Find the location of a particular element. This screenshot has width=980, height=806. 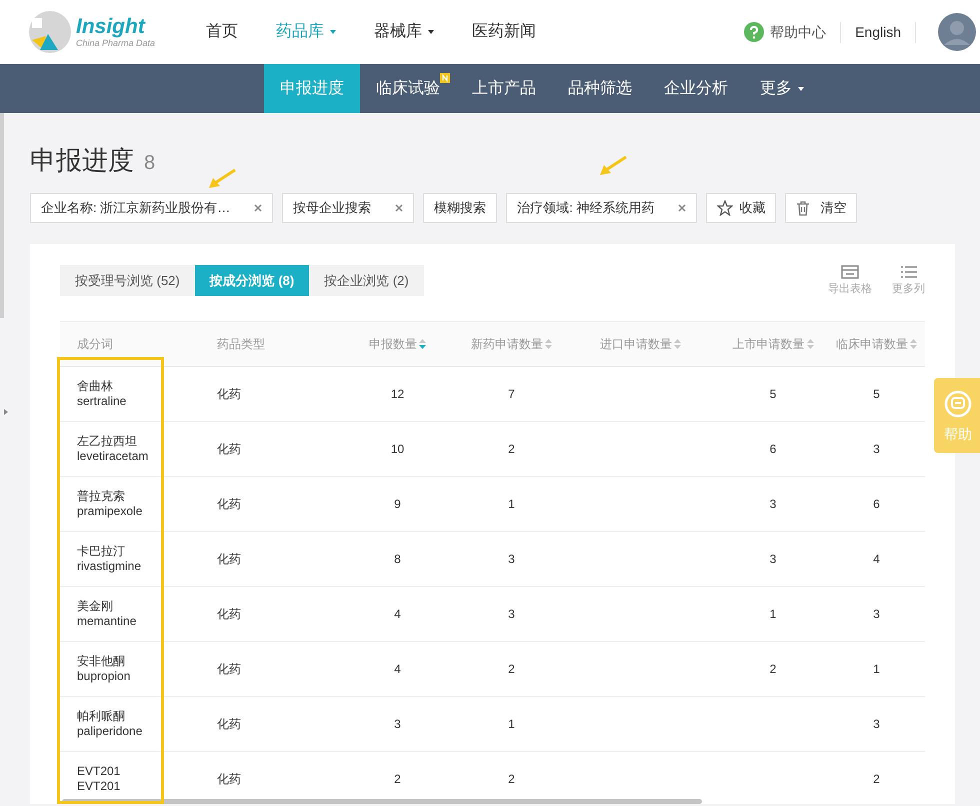

nav-link: 器械库 is located at coordinates (404, 32).